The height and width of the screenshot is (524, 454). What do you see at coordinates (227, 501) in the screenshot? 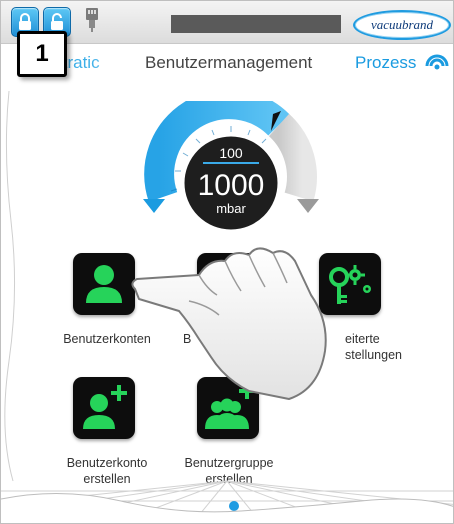
I see `grid-floor` at bounding box center [227, 501].